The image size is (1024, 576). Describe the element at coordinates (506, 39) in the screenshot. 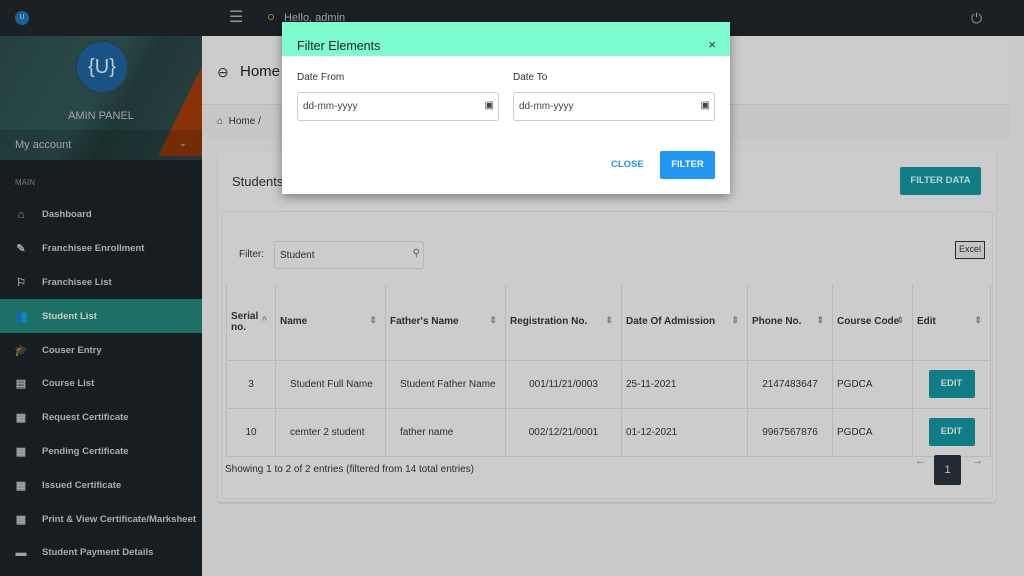

I see `modal-header: Filter Elements ×` at that location.